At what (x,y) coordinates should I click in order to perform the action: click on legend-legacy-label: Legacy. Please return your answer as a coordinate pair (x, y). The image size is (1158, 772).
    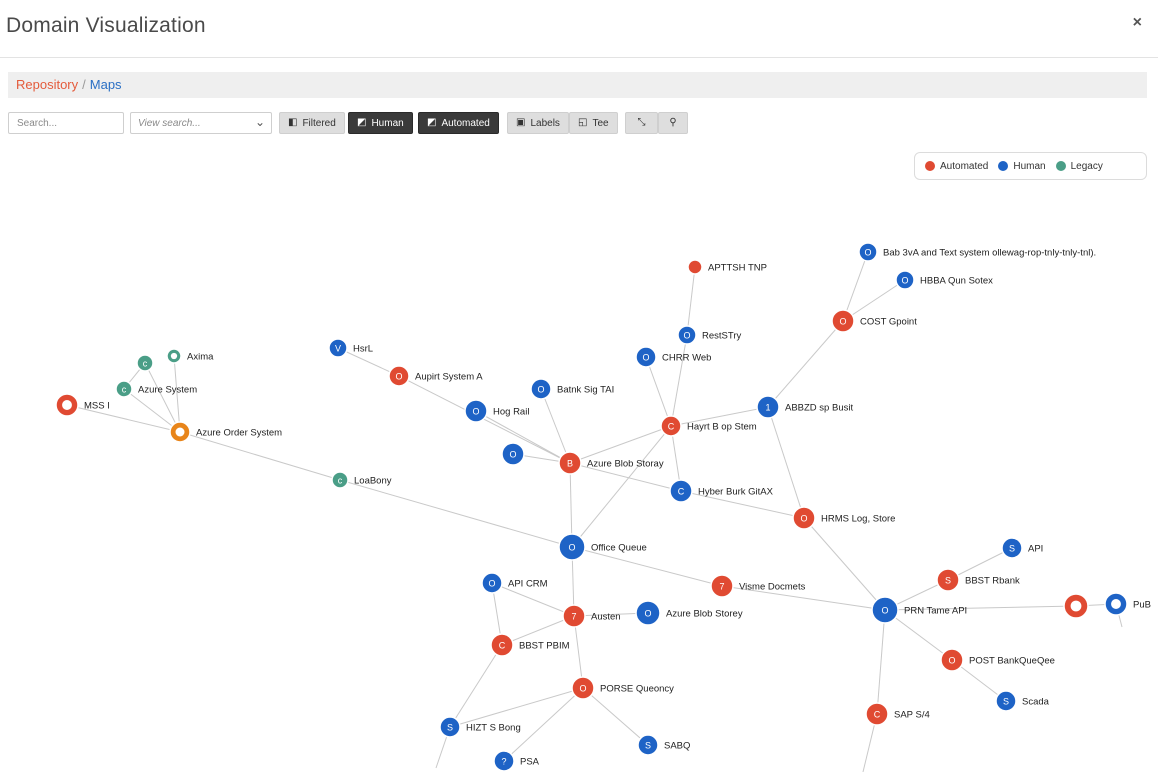
    Looking at the image, I should click on (1086, 166).